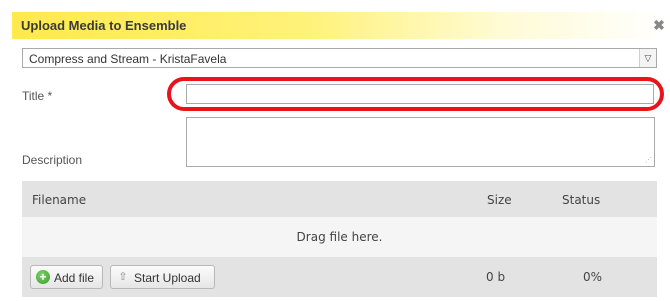  What do you see at coordinates (420, 142) in the screenshot?
I see `description-textarea` at bounding box center [420, 142].